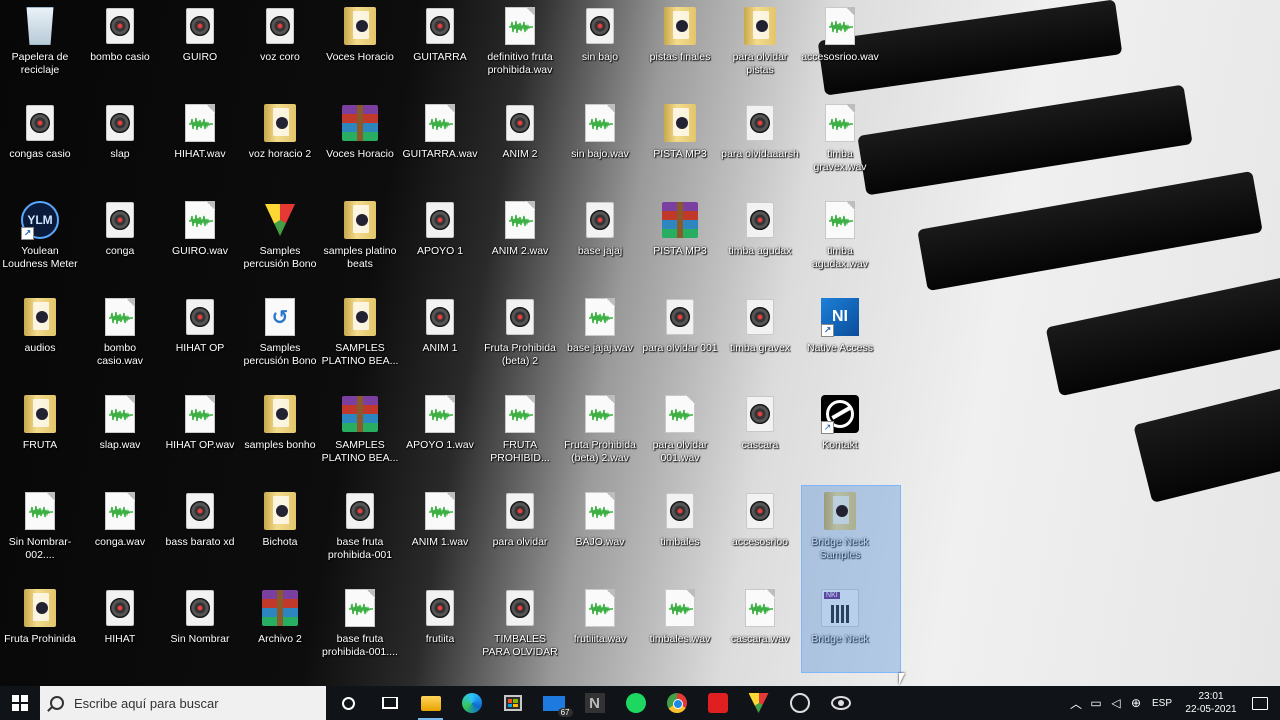  What do you see at coordinates (520, 533) in the screenshot?
I see `desktop-icon: para olvidar` at bounding box center [520, 533].